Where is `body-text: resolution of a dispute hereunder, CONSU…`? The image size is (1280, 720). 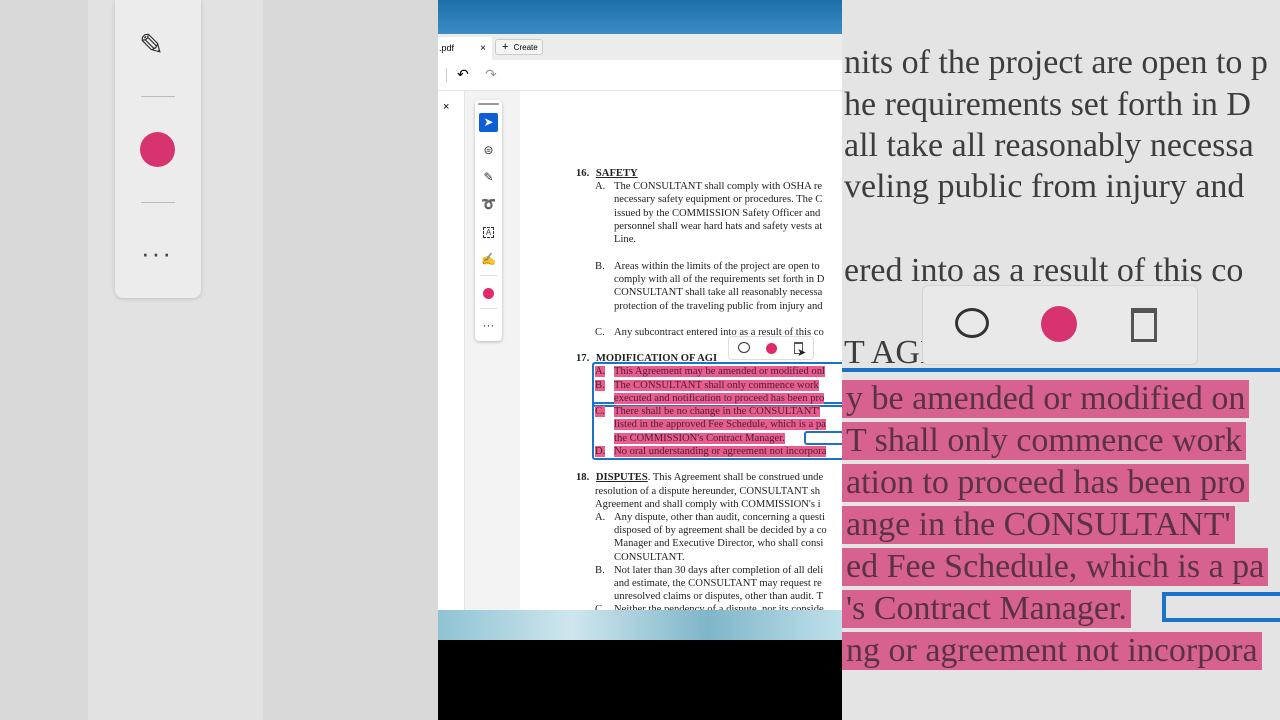
body-text: resolution of a dispute hereunder, CONSU… is located at coordinates (707, 491).